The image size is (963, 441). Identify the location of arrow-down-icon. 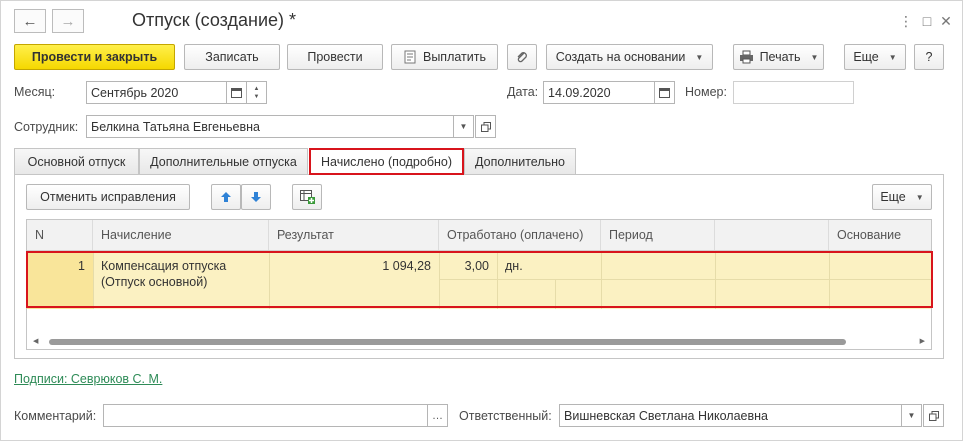
(256, 197).